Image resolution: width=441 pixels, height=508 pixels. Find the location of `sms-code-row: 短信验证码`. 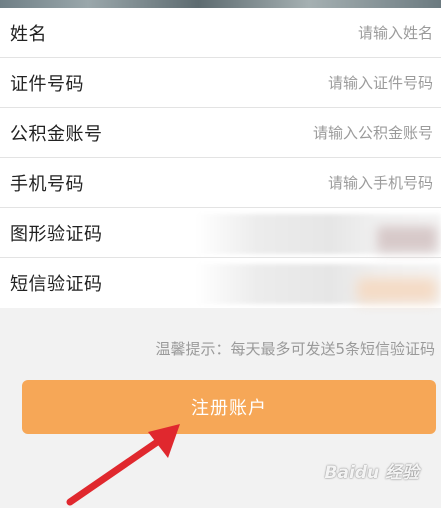

sms-code-row: 短信验证码 is located at coordinates (220, 283).